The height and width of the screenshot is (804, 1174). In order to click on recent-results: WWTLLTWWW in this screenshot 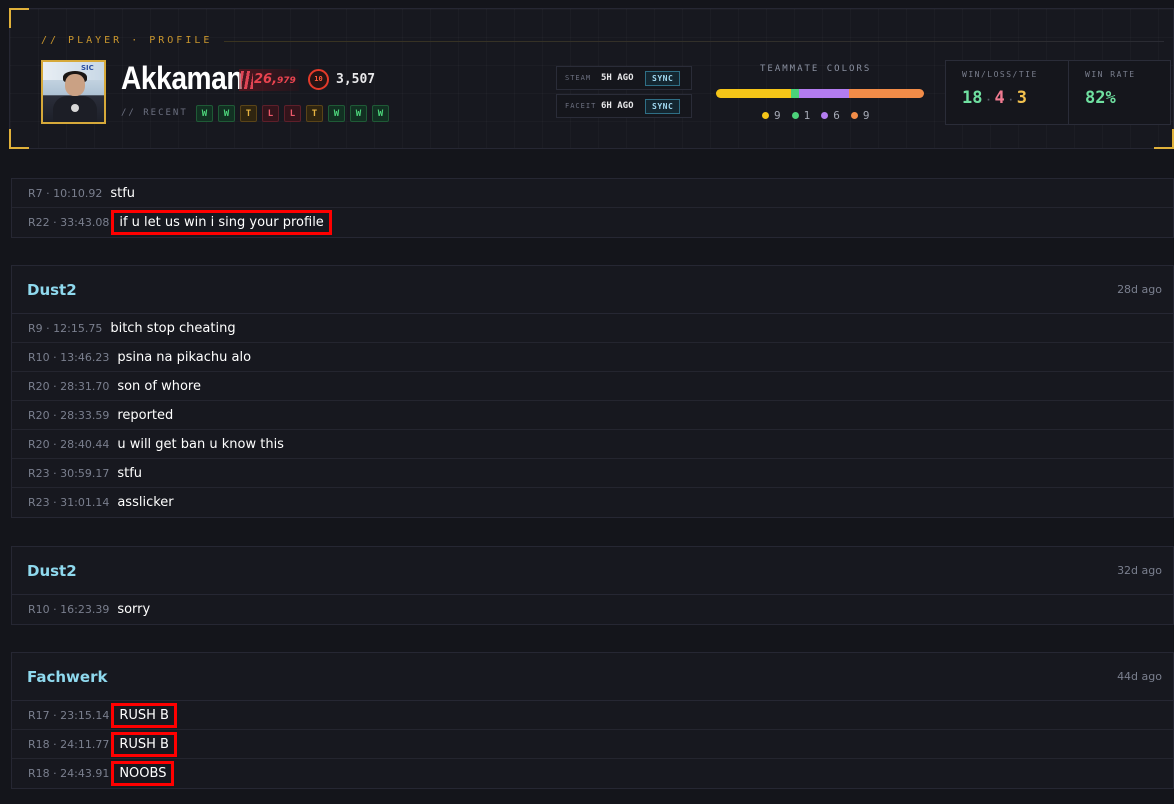, I will do `click(292, 113)`.